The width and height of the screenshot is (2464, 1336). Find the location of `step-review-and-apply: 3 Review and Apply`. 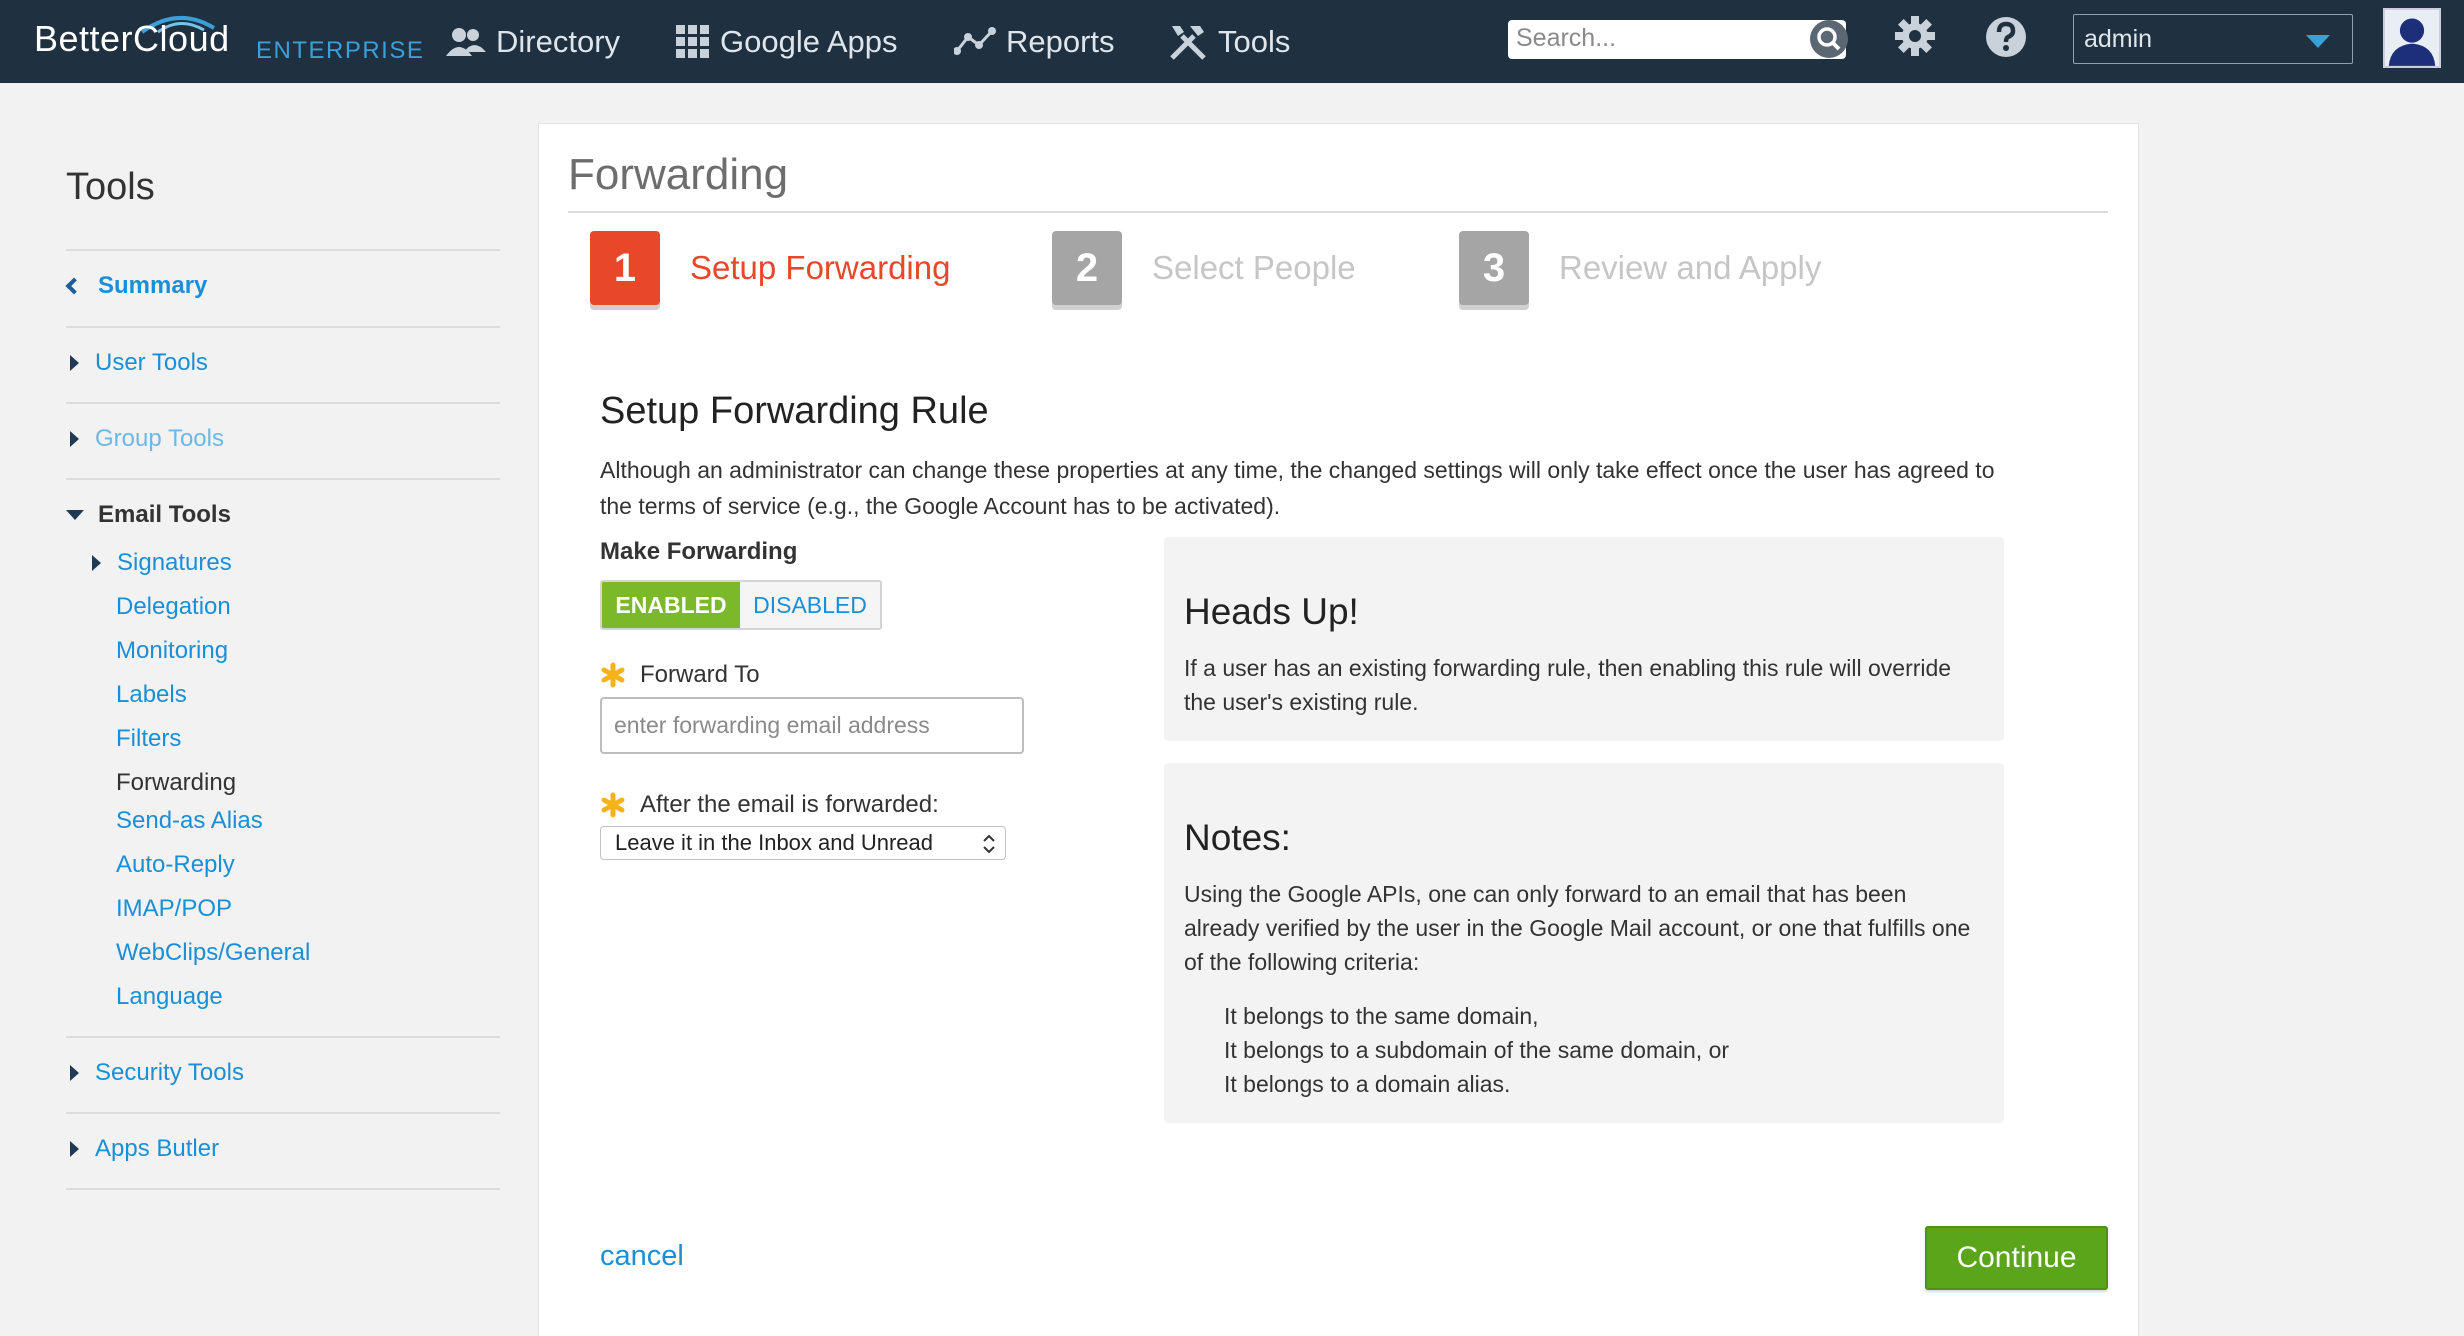

step-review-and-apply: 3 Review and Apply is located at coordinates (1640, 268).